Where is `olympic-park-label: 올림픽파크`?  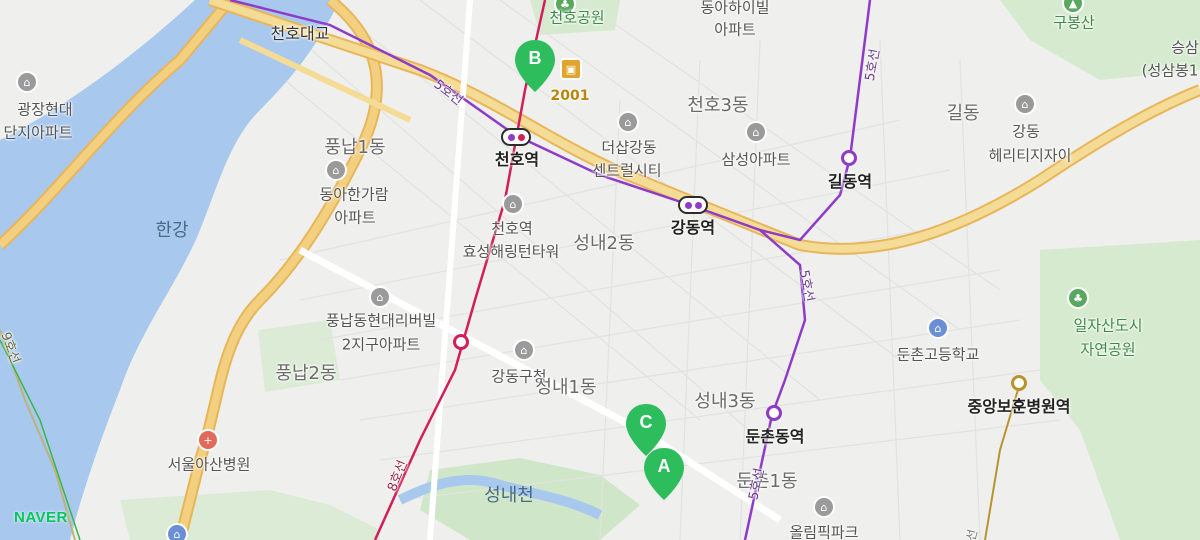
olympic-park-label: 올림픽파크 is located at coordinates (824, 531).